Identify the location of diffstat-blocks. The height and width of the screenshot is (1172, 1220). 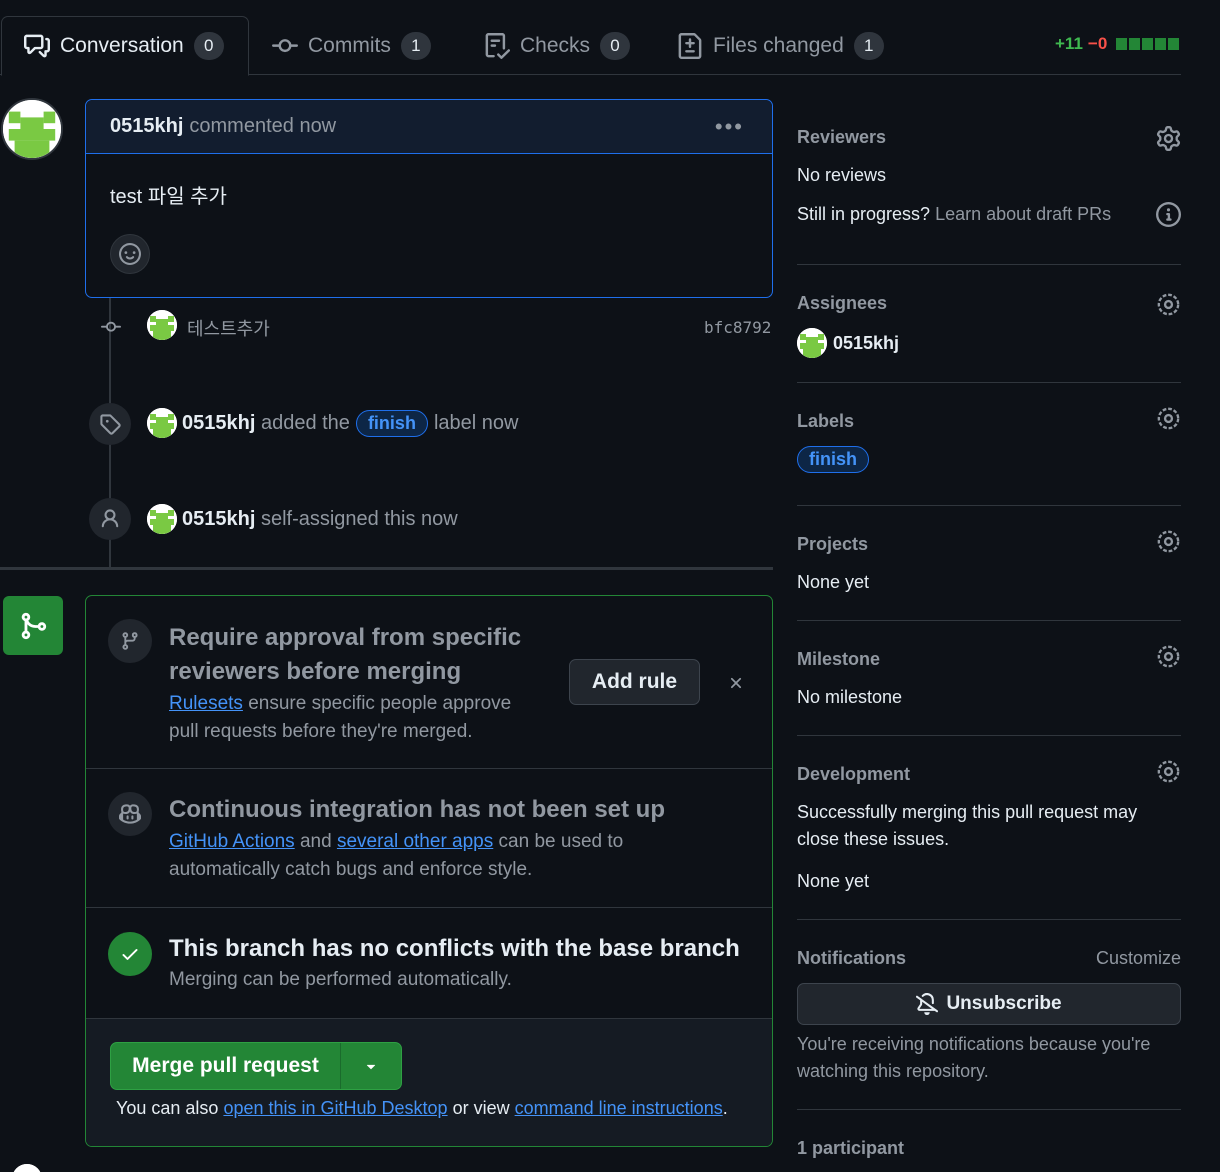
(1148, 44).